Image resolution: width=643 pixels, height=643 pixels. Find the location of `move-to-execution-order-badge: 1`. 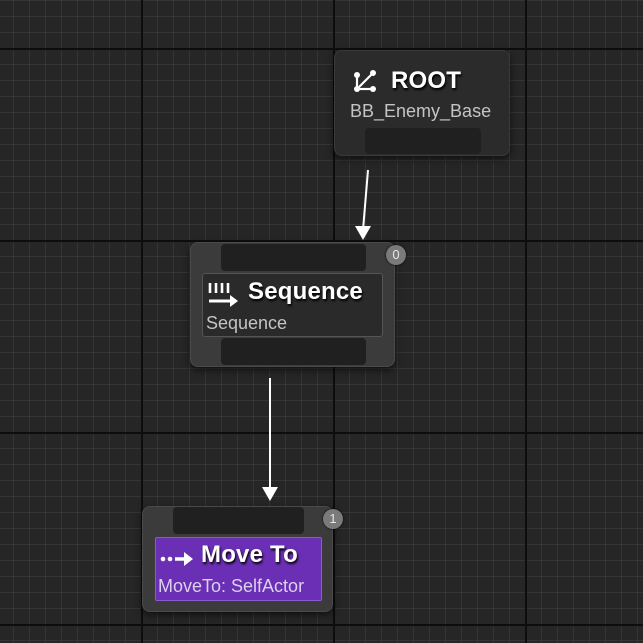

move-to-execution-order-badge: 1 is located at coordinates (333, 519).